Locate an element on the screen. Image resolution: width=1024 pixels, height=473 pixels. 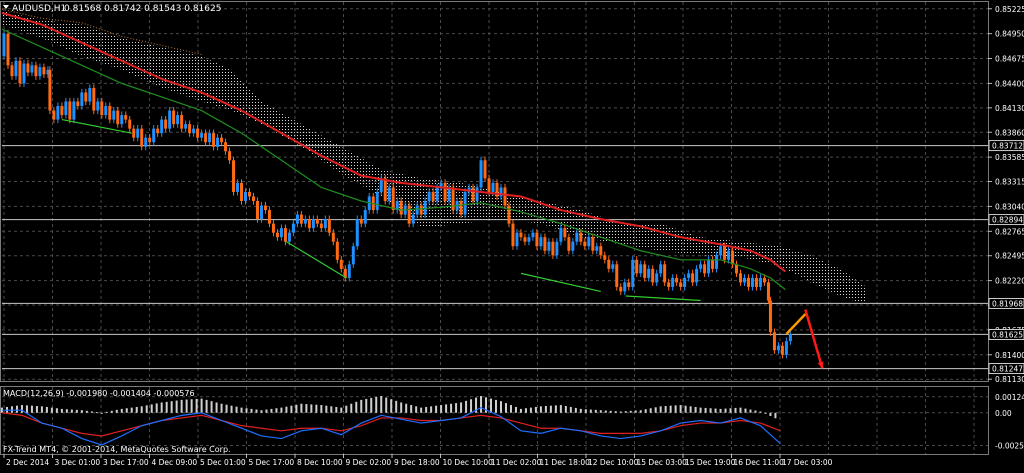
time-tick-label: 11 Dec 18:00 is located at coordinates (565, 462).